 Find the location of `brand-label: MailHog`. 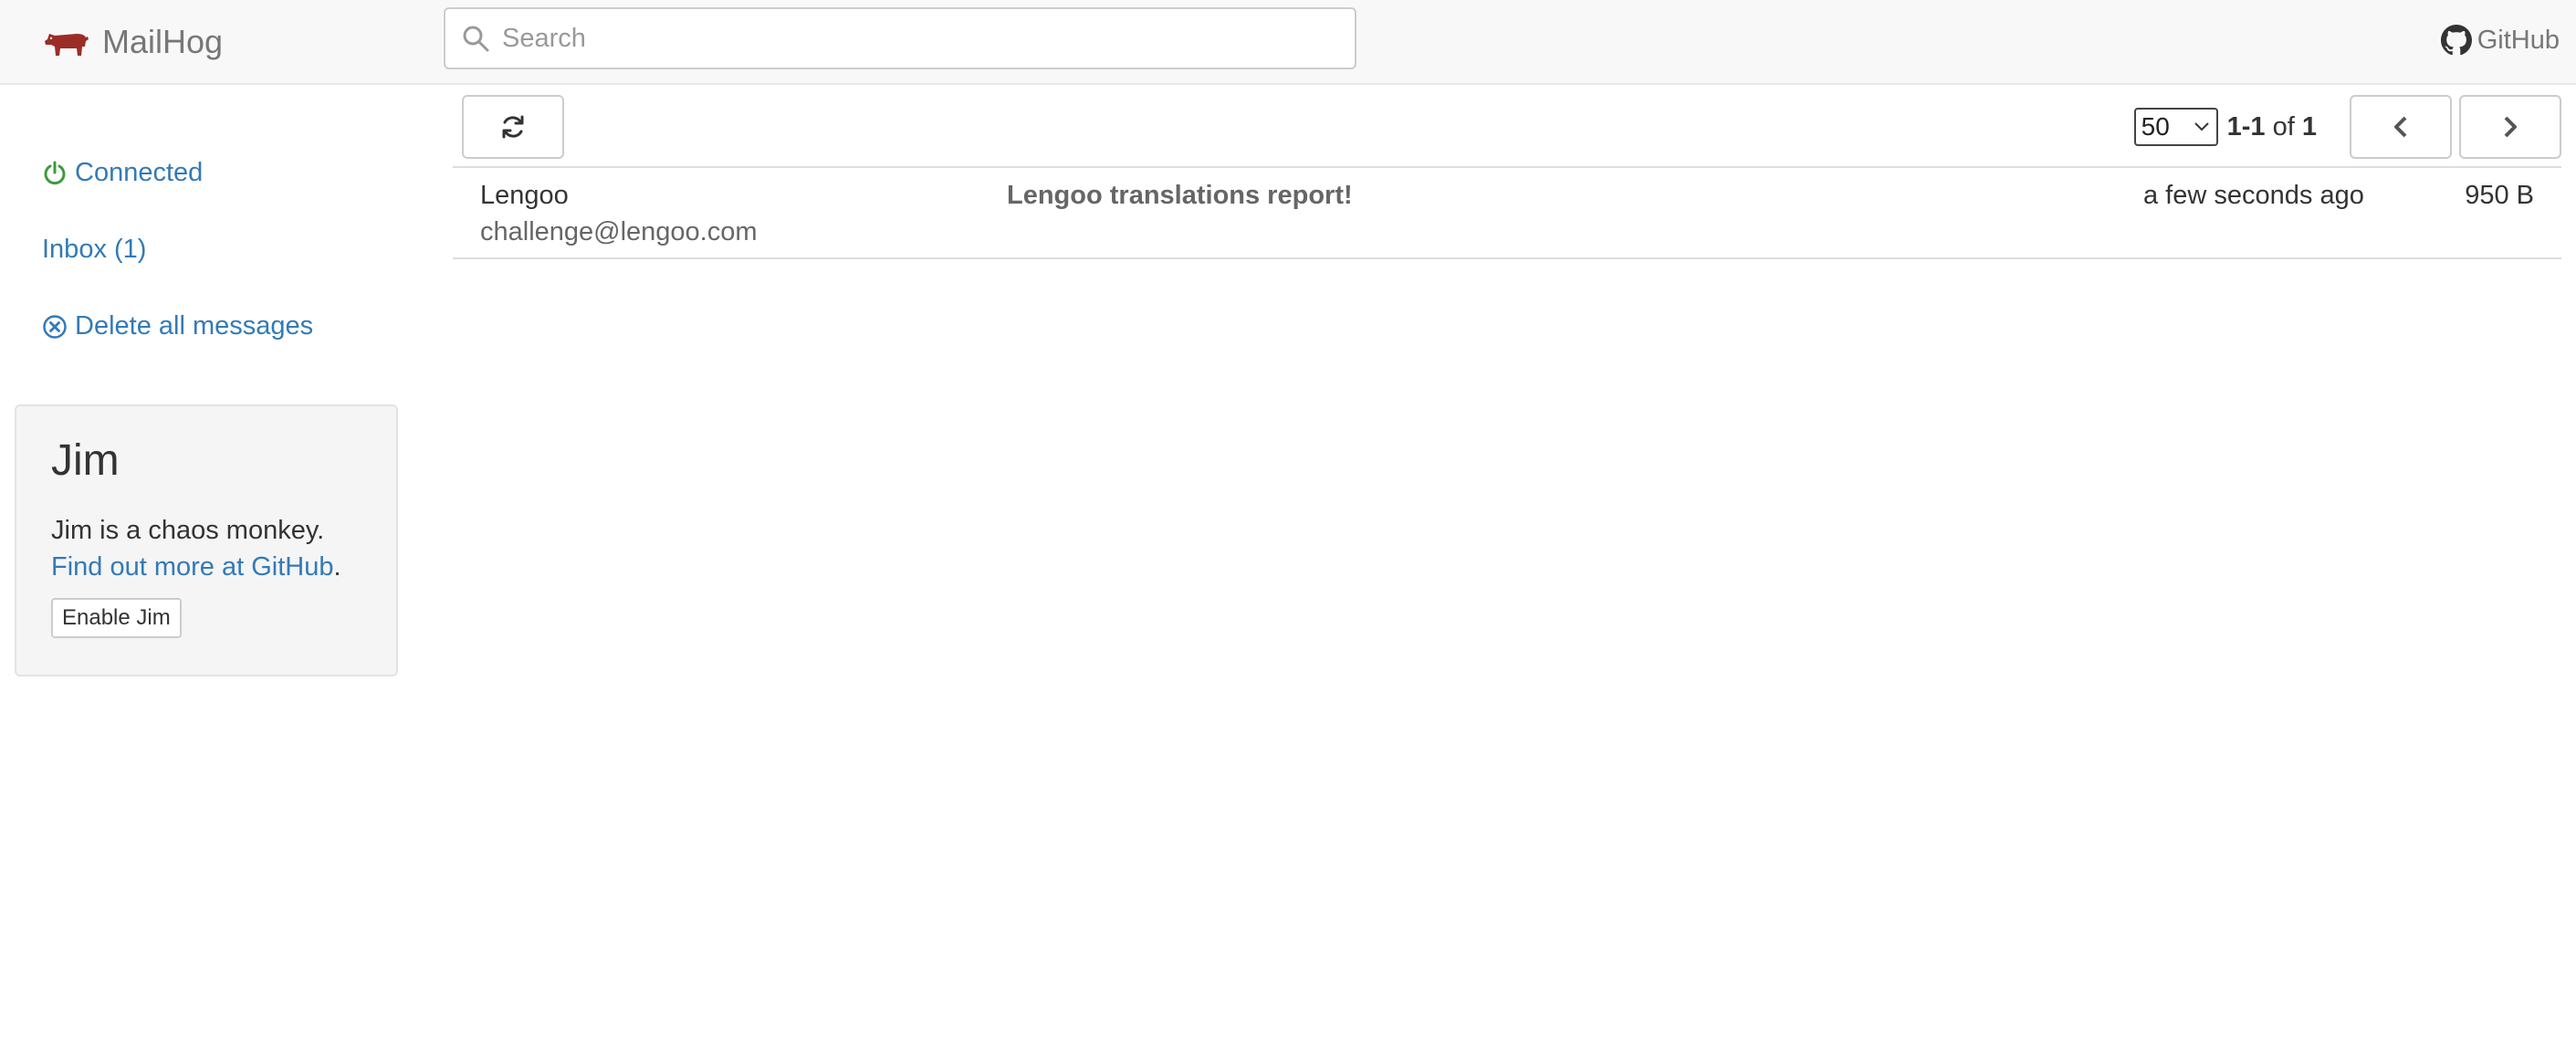

brand-label: MailHog is located at coordinates (163, 41).